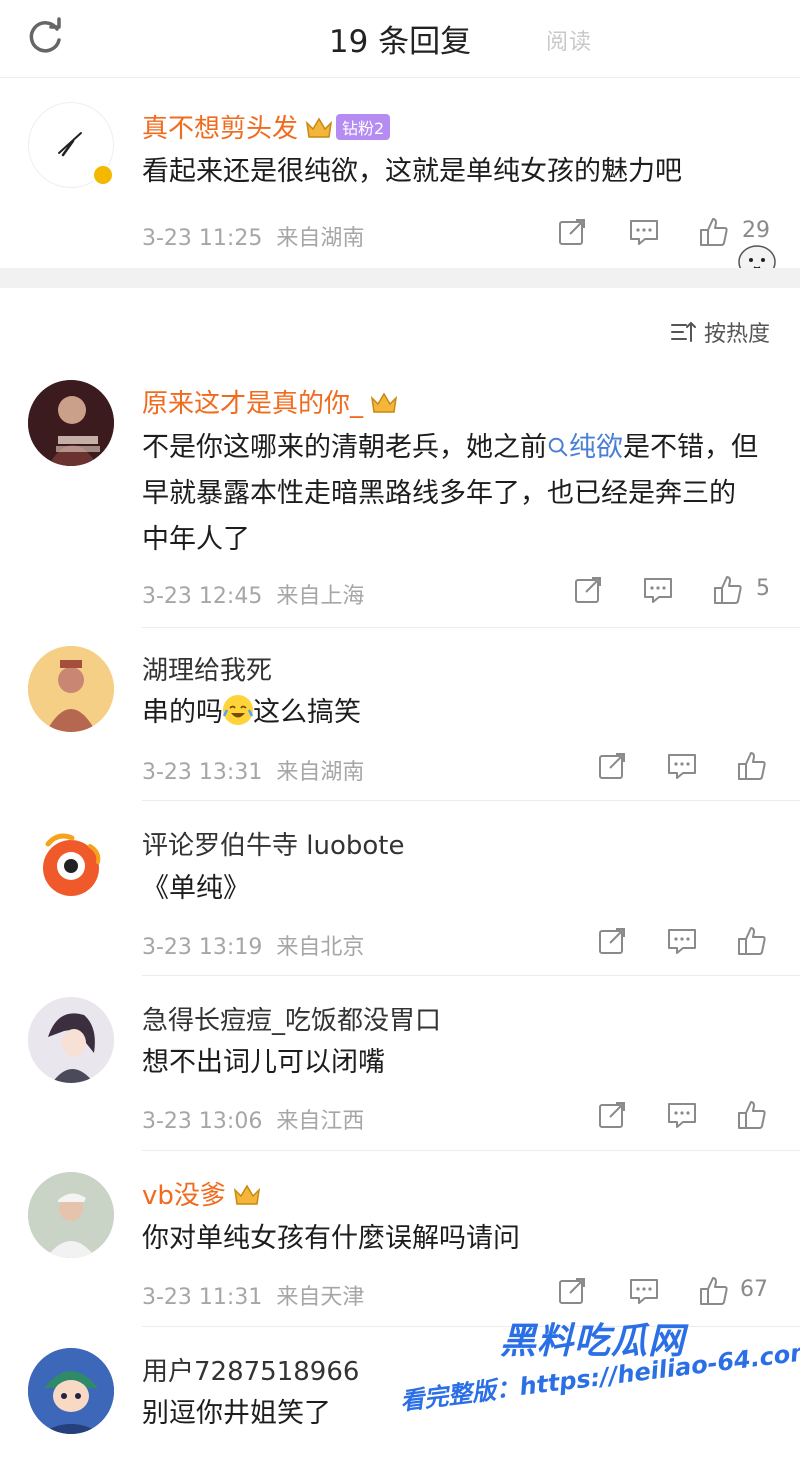 The height and width of the screenshot is (1465, 800). I want to click on comment-actions: 67, so click(671, 1292).